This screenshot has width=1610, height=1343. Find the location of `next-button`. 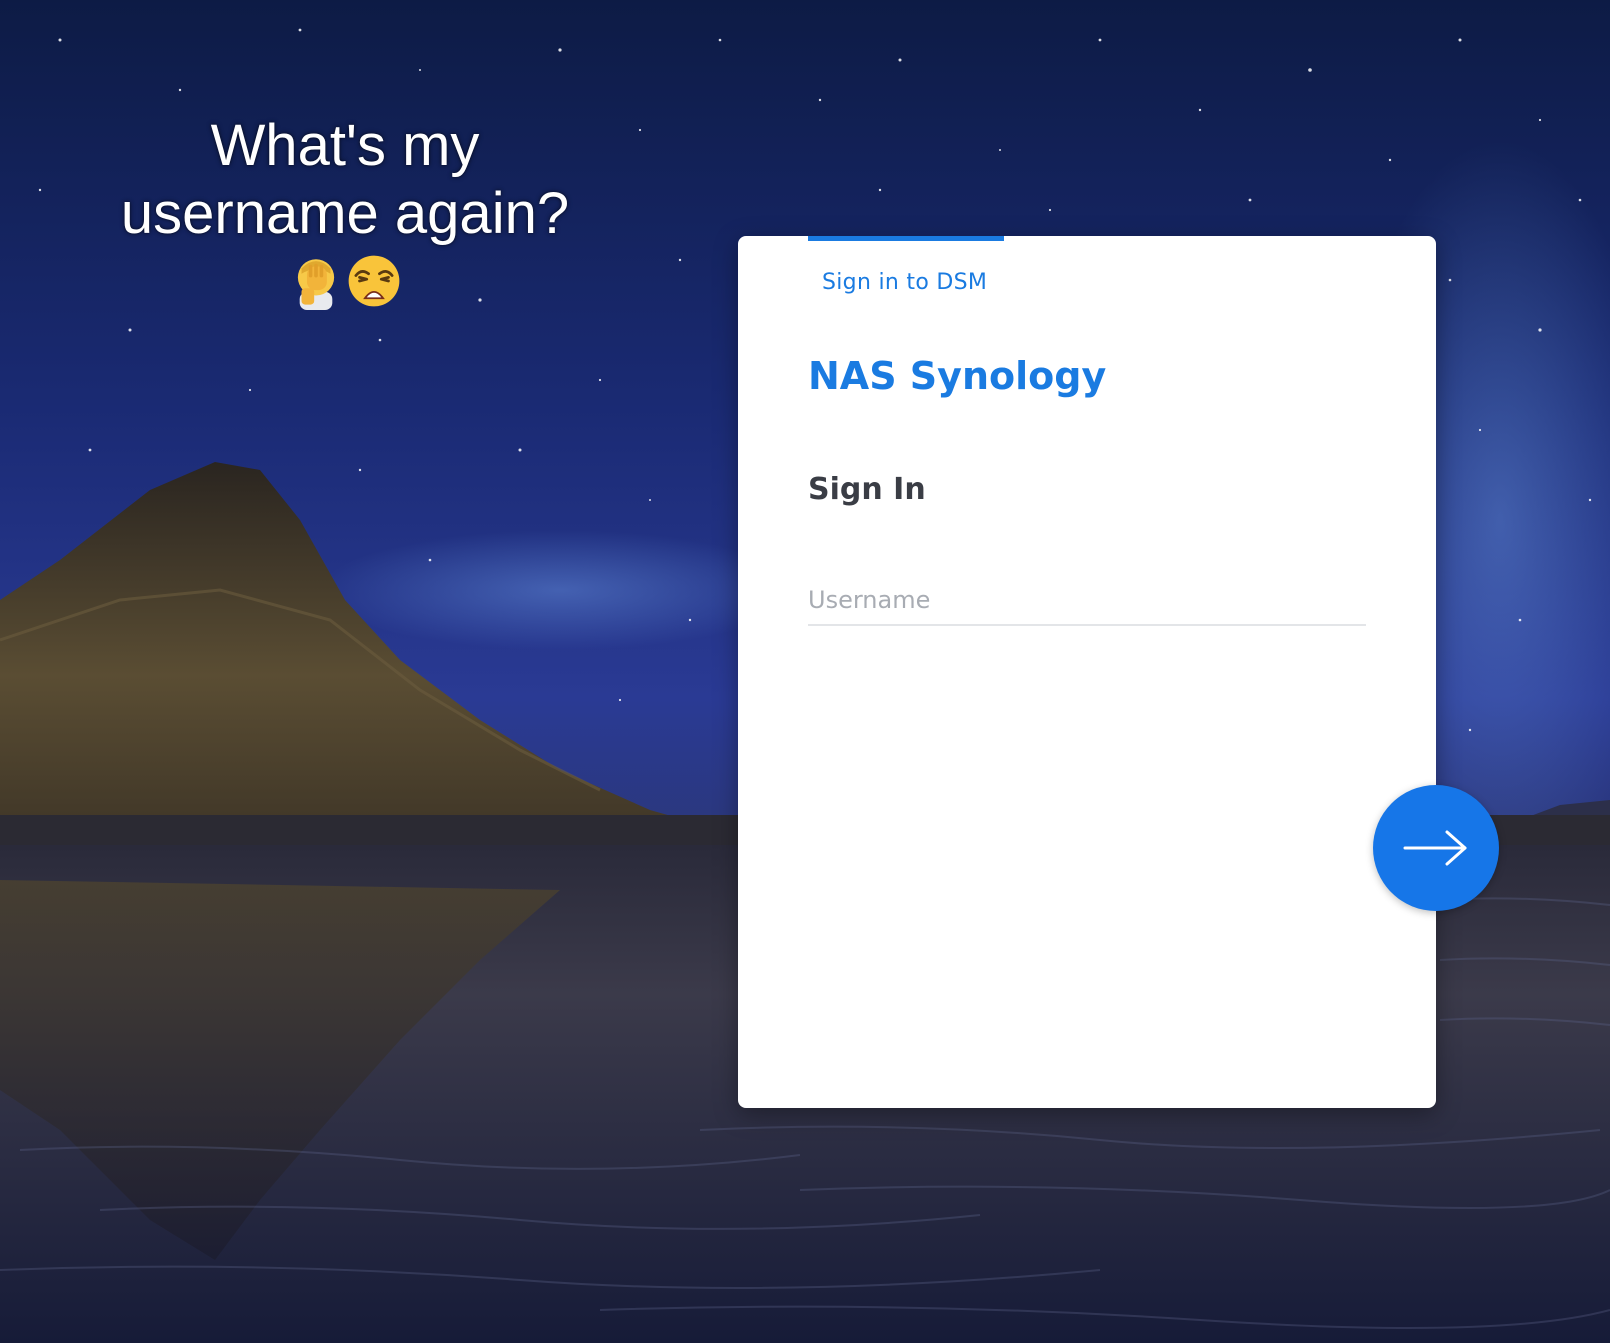

next-button is located at coordinates (1436, 848).